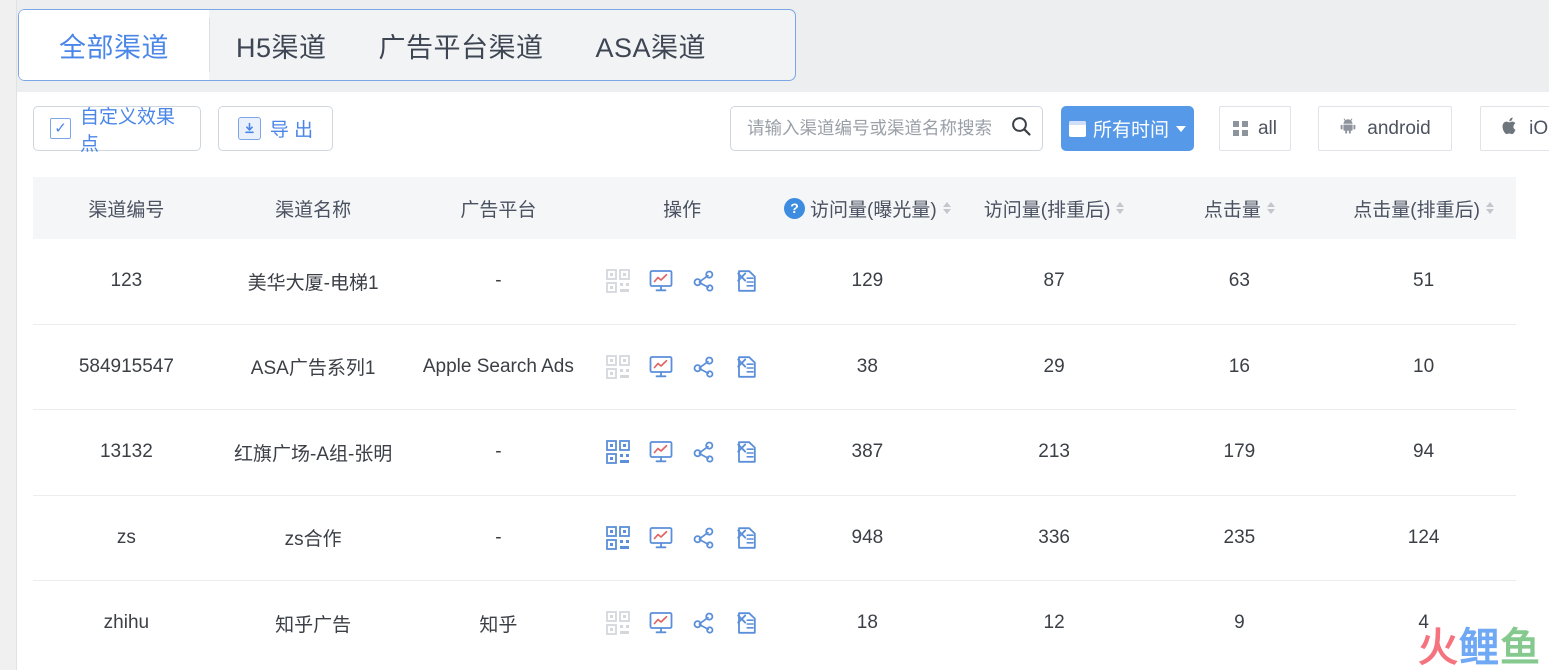 This screenshot has width=1549, height=671. What do you see at coordinates (249, 128) in the screenshot?
I see `download-icon` at bounding box center [249, 128].